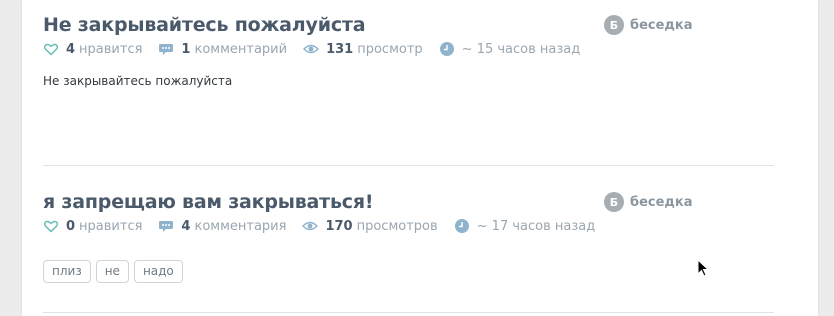 The image size is (834, 316). What do you see at coordinates (339, 226) in the screenshot?
I see `views-count: 170` at bounding box center [339, 226].